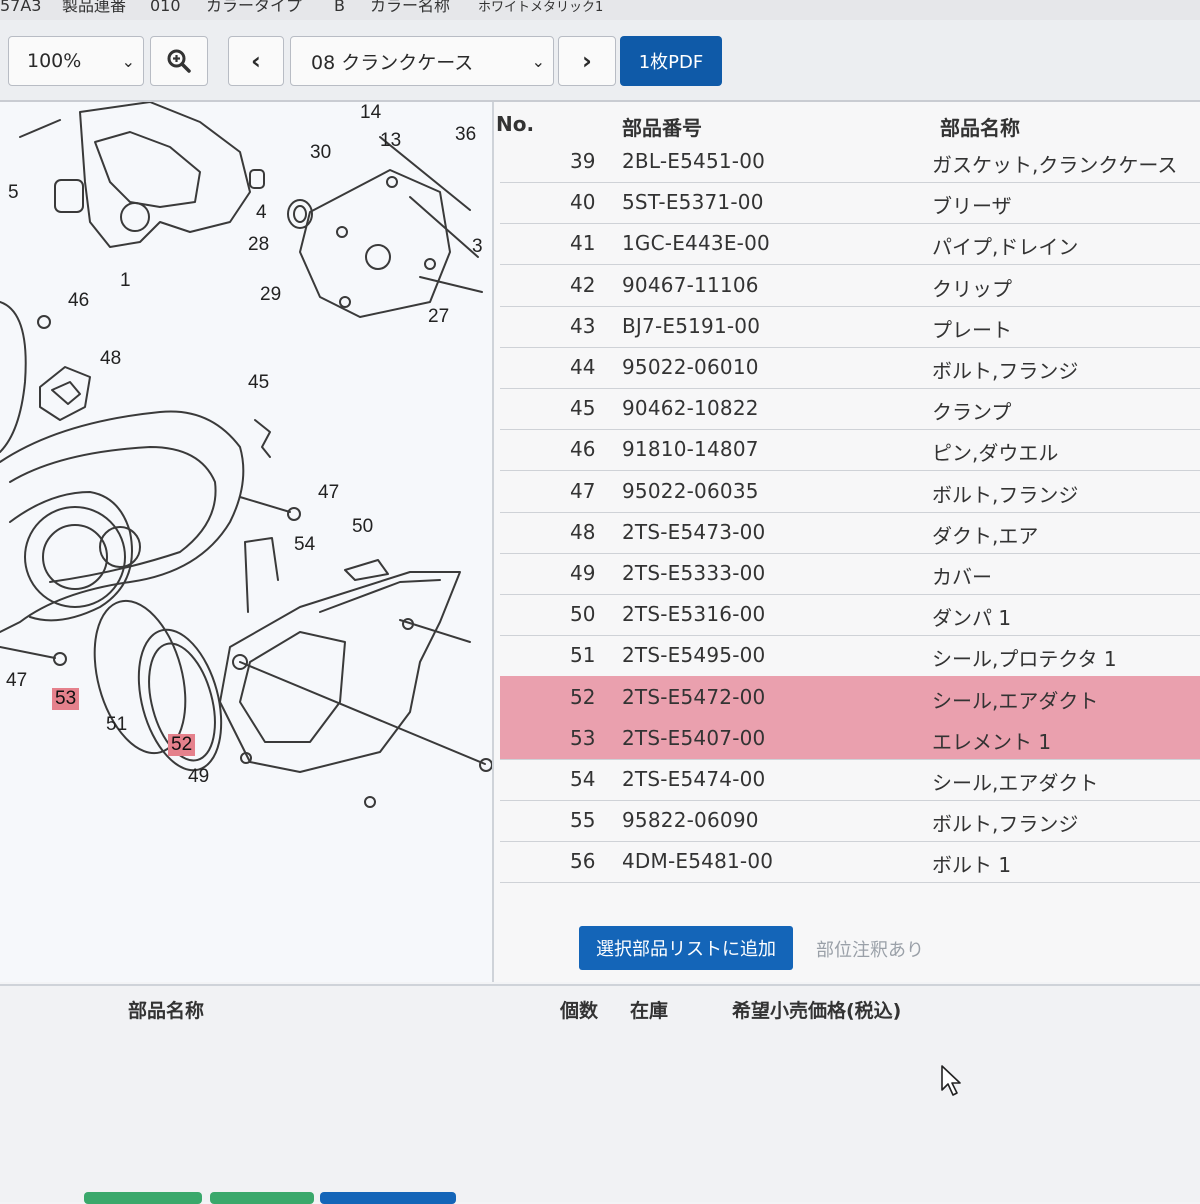 The width and height of the screenshot is (1200, 1204). I want to click on callout-label: 50, so click(362, 527).